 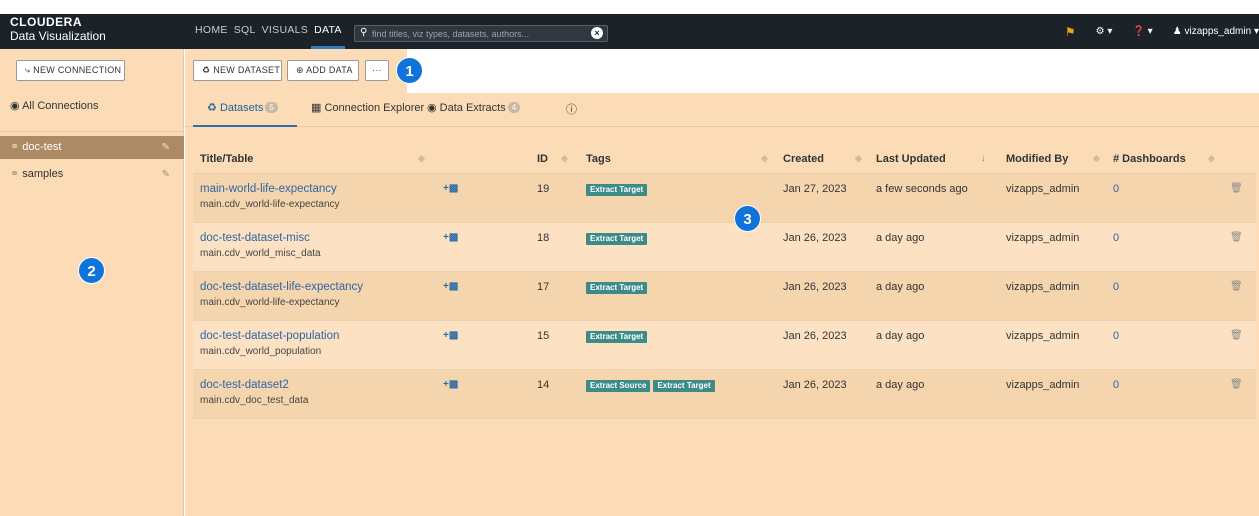 What do you see at coordinates (212, 108) in the screenshot?
I see `dataset-icon: ♻` at bounding box center [212, 108].